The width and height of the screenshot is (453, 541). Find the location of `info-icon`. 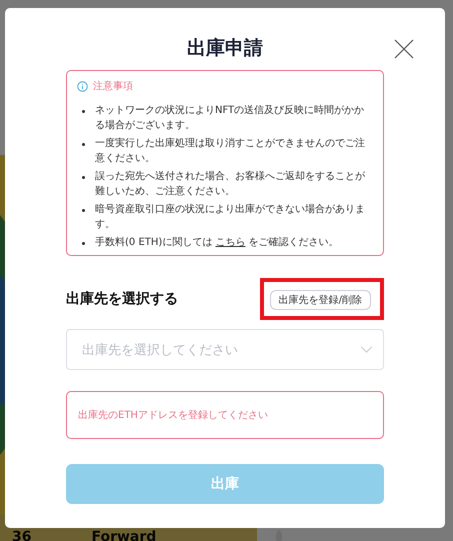

info-icon is located at coordinates (82, 86).